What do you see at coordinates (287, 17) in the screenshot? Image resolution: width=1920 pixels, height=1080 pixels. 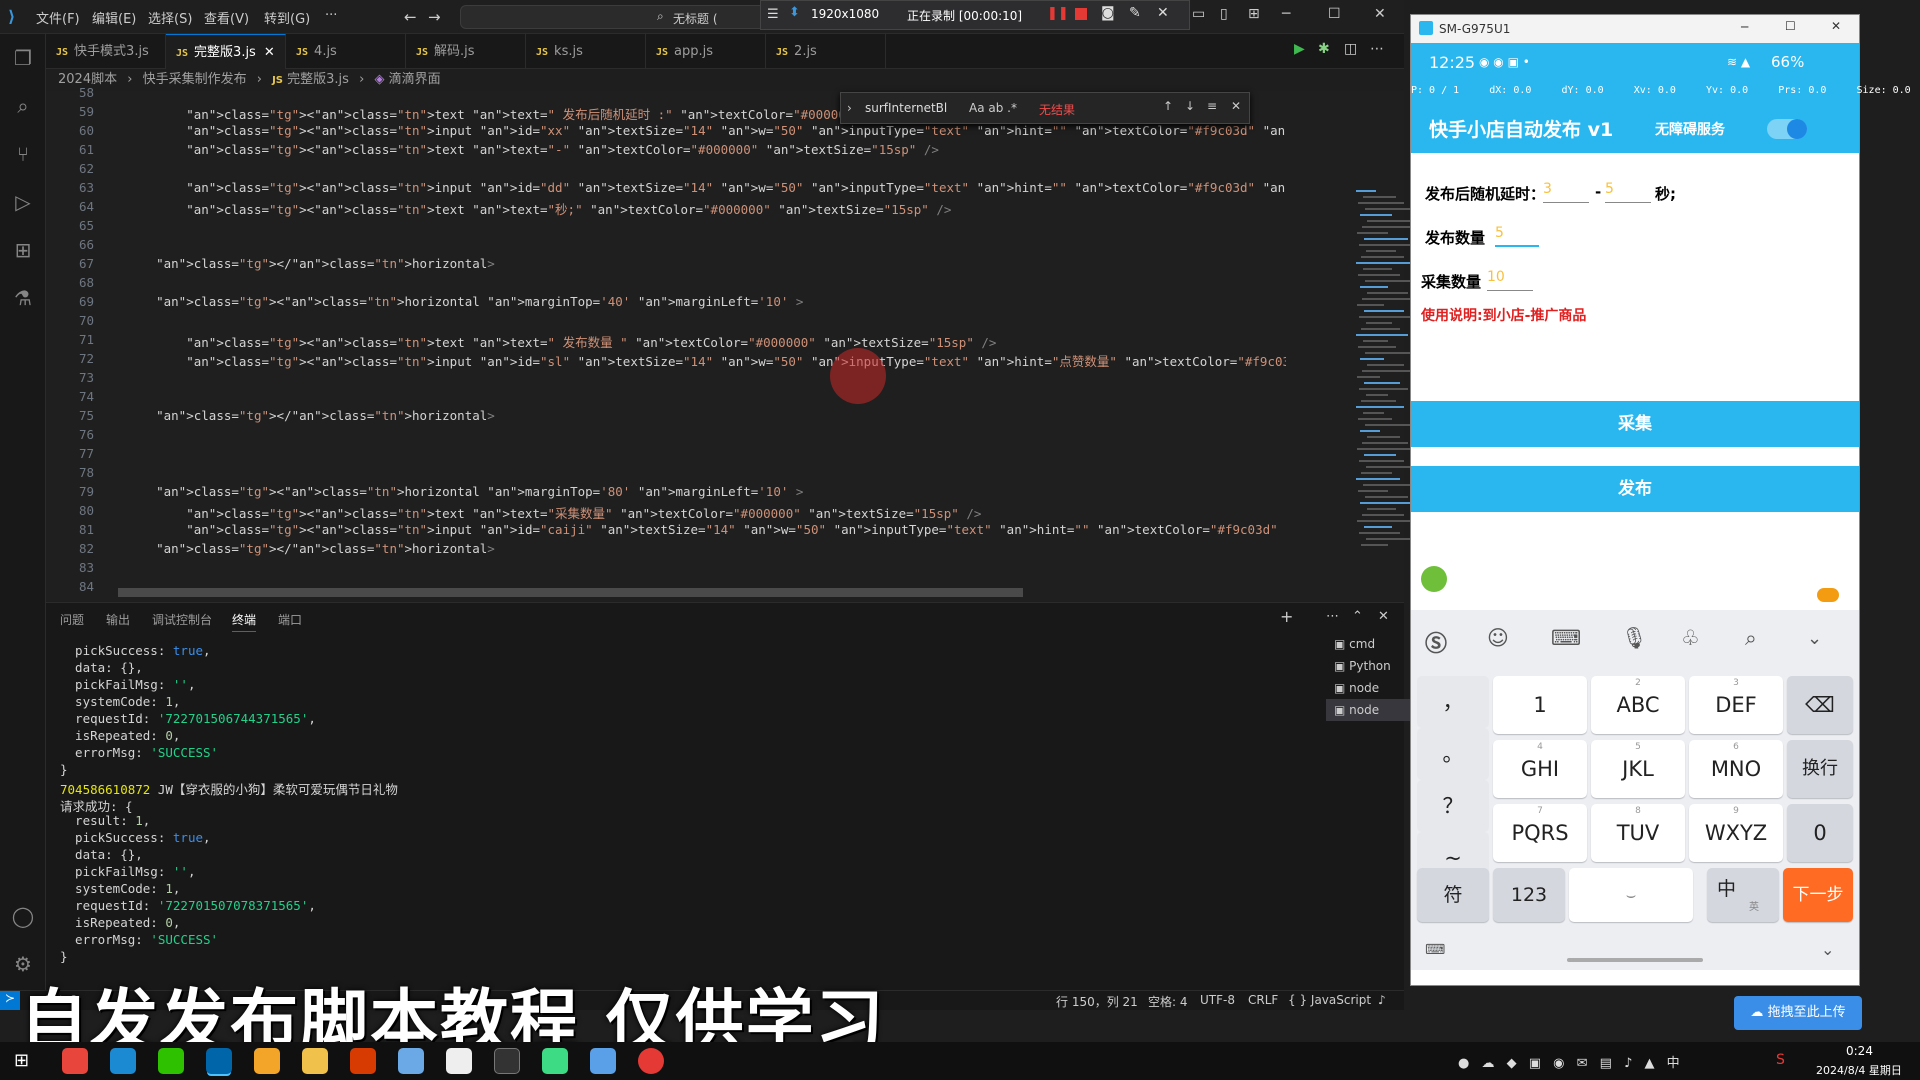 I see `menu-go: 转到(G)` at bounding box center [287, 17].